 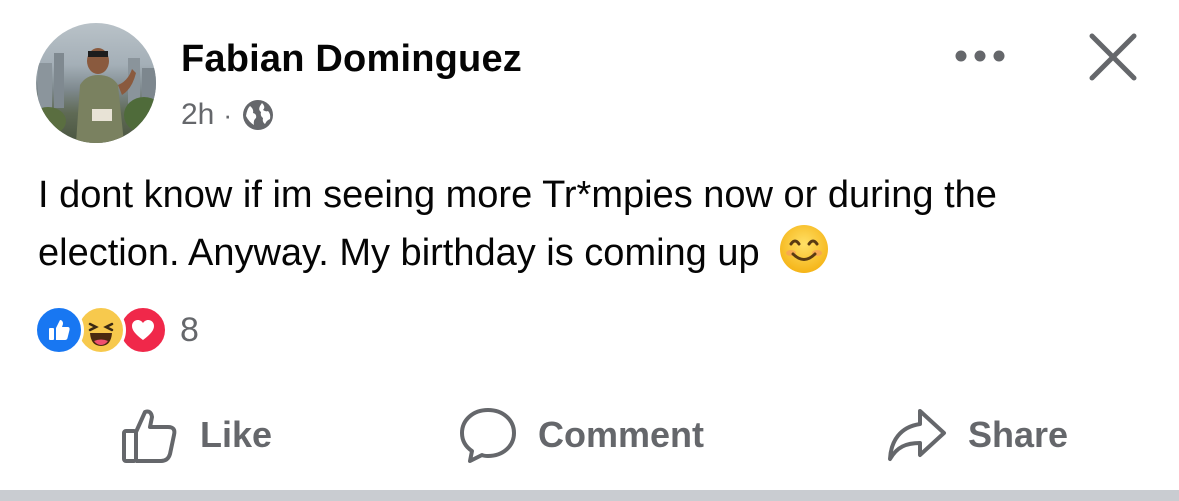 I want to click on reaction-count: 8, so click(x=189, y=329).